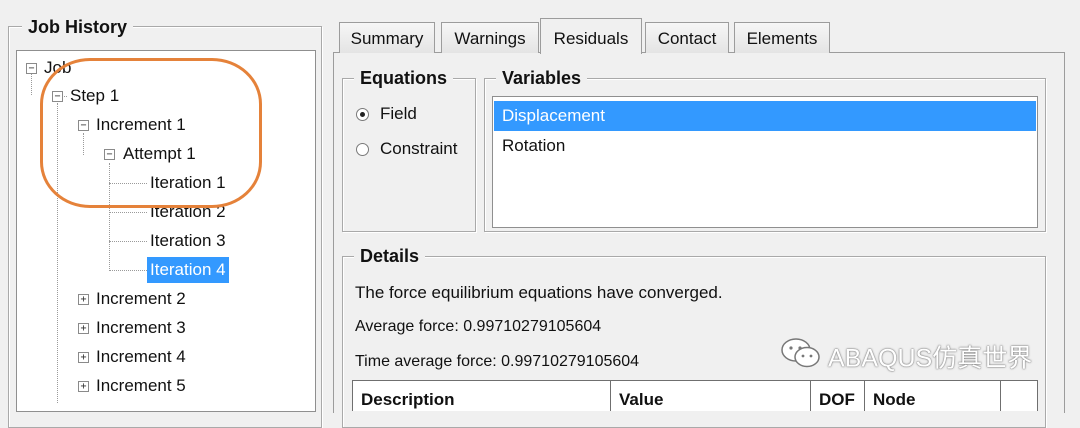 Image resolution: width=1080 pixels, height=428 pixels. Describe the element at coordinates (78, 27) in the screenshot. I see `job-history-title: Job History` at that location.